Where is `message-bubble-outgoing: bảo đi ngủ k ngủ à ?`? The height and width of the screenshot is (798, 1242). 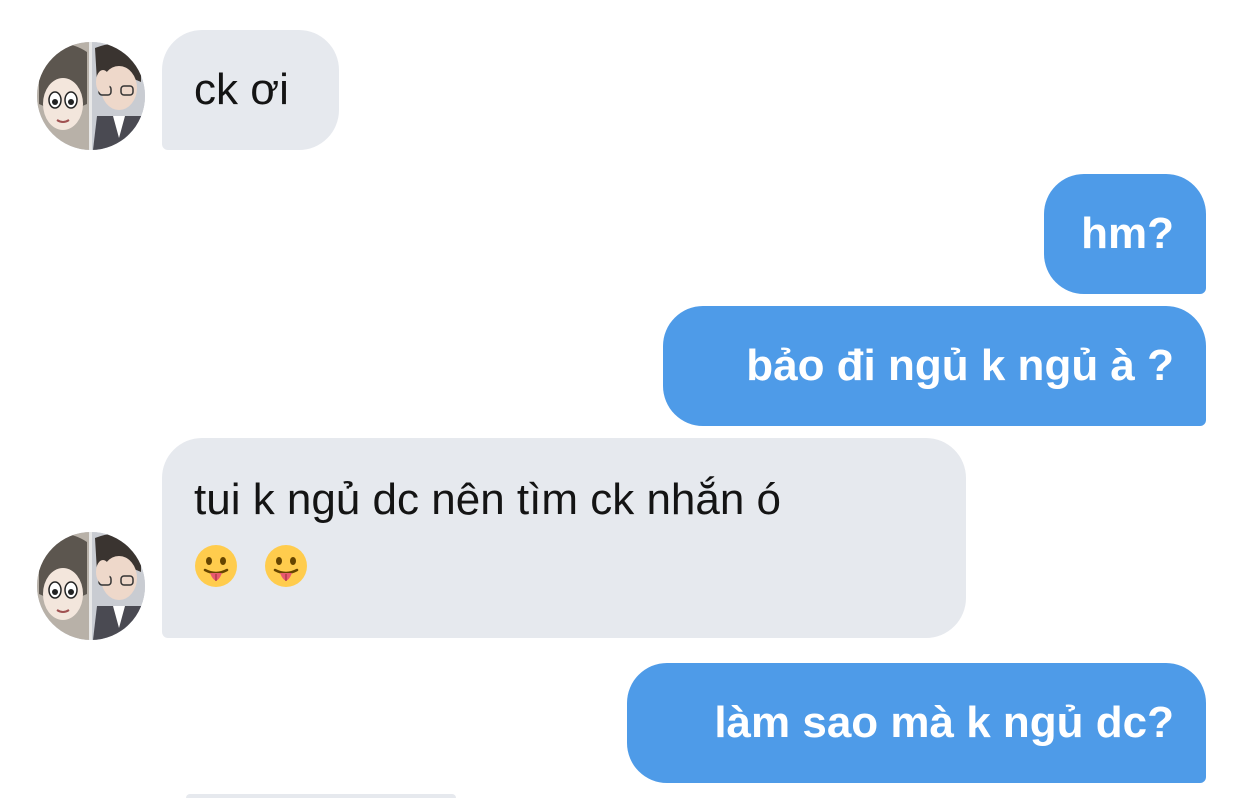 message-bubble-outgoing: bảo đi ngủ k ngủ à ? is located at coordinates (934, 366).